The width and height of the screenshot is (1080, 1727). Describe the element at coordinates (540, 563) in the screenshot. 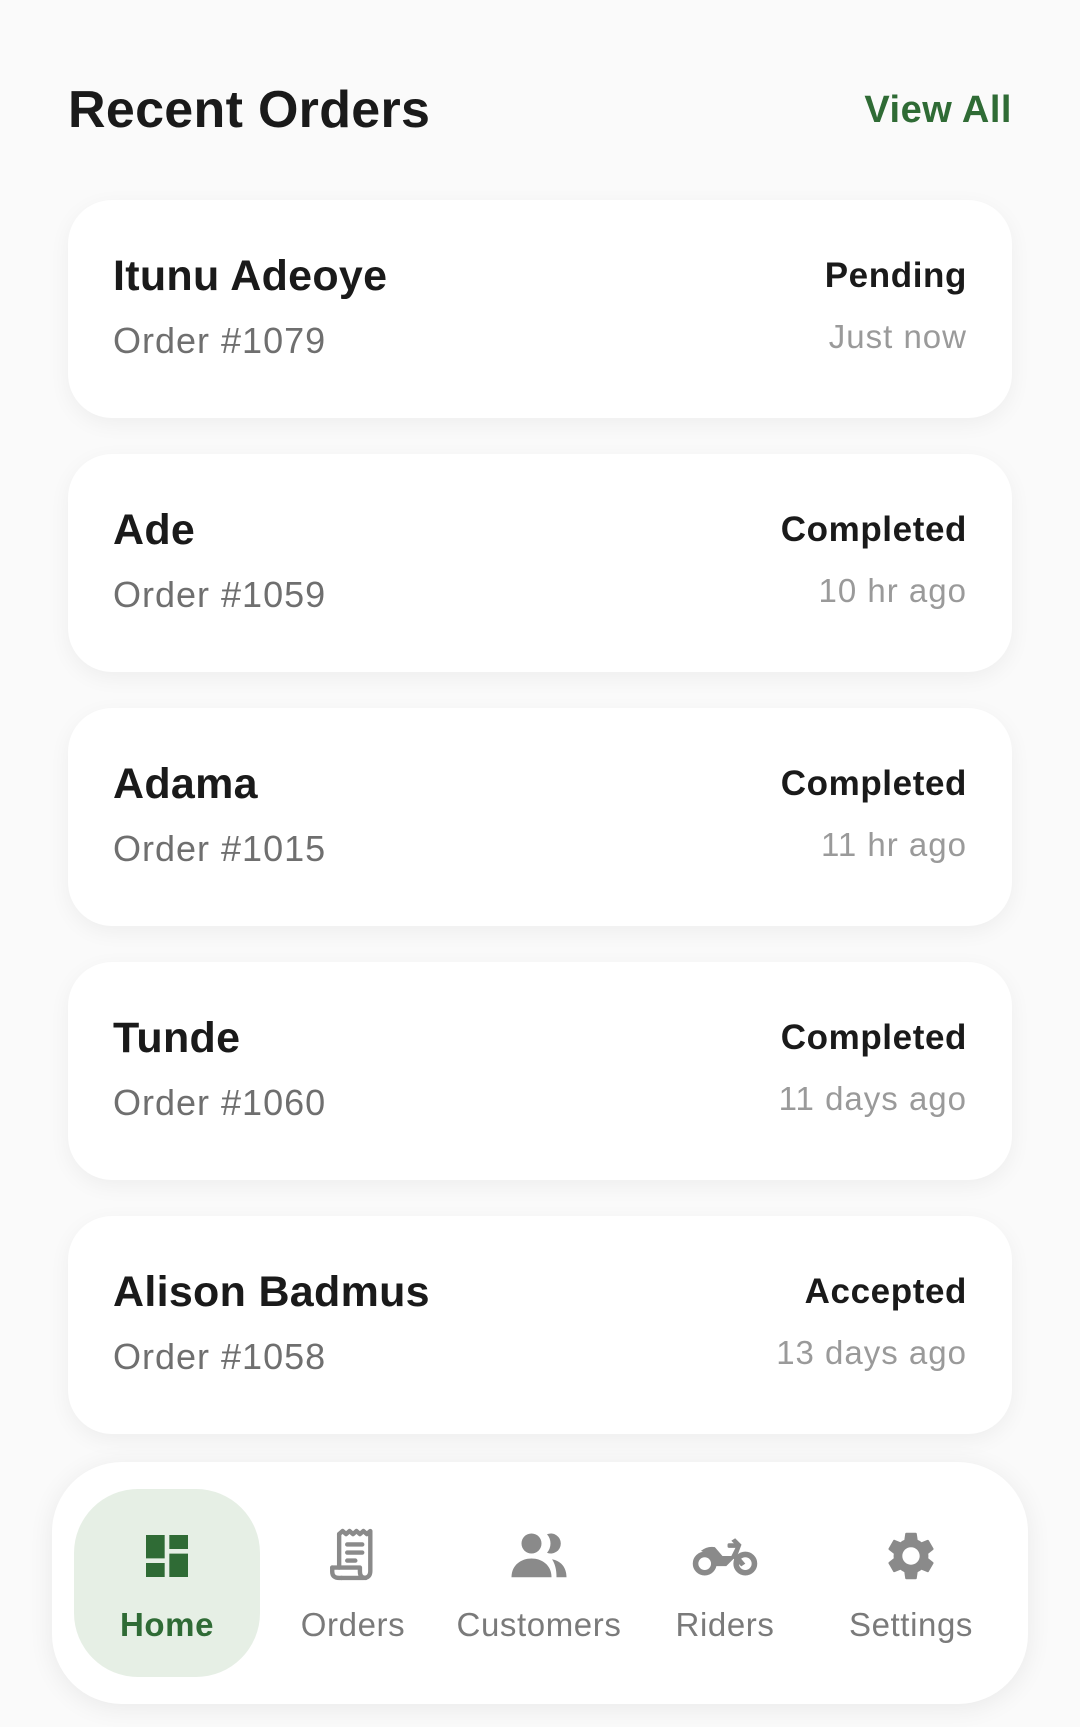

I see `order-card: Ade Order #1059 Completed 10 hr ago` at that location.